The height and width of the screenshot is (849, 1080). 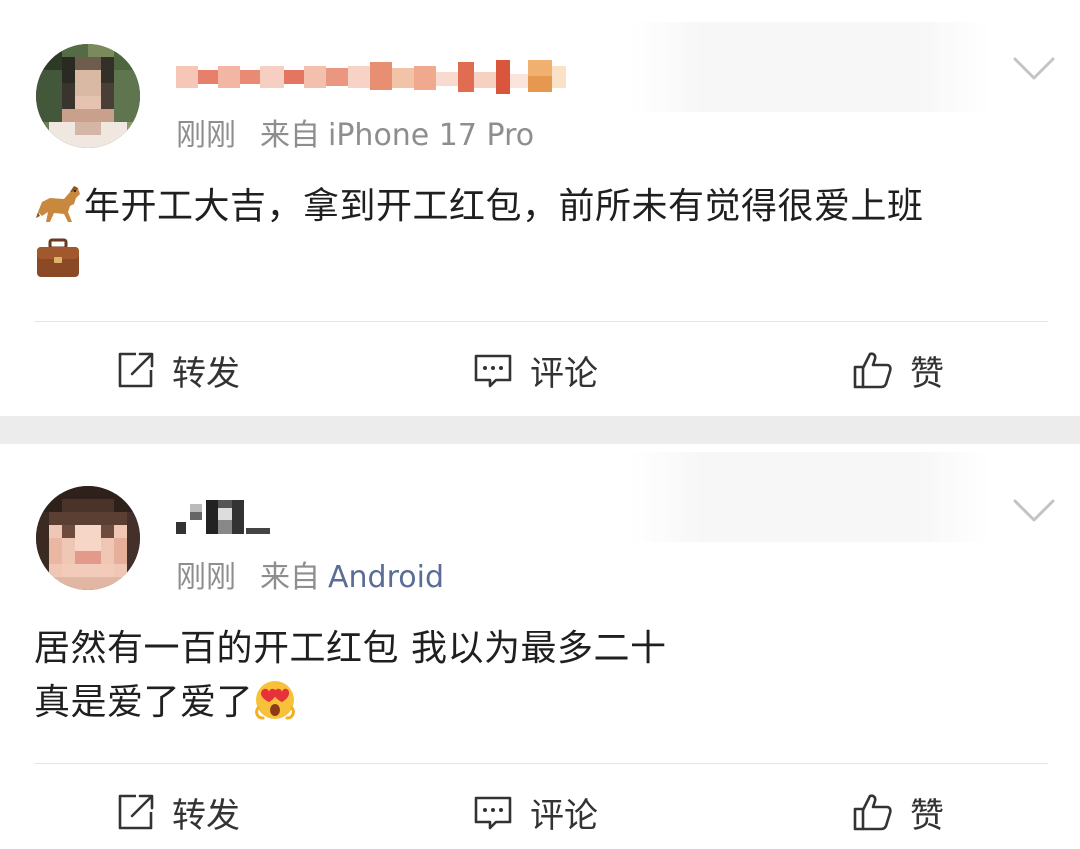 What do you see at coordinates (350, 648) in the screenshot?
I see `post-text-line-1: 居然有一百的开工红包 我以为最多二十` at bounding box center [350, 648].